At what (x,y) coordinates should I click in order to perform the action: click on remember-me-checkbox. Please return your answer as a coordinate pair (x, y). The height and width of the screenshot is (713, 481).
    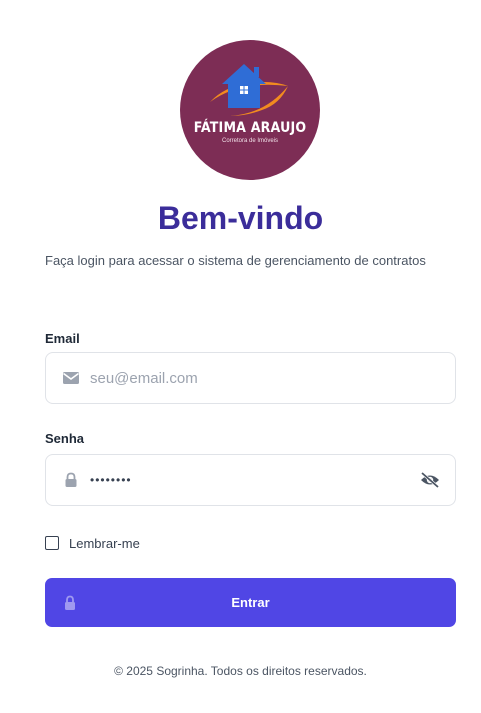
    Looking at the image, I should click on (52, 543).